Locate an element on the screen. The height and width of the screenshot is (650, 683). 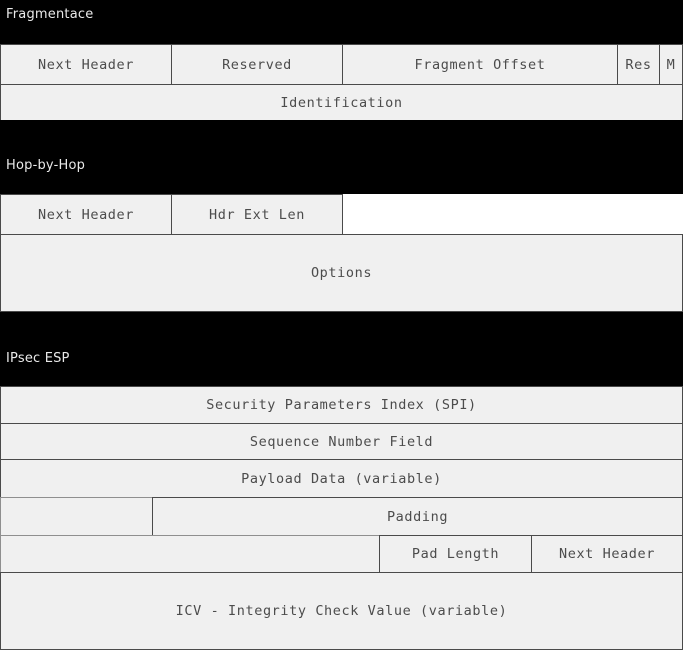
field-cell-hbh-next-header: Next Header is located at coordinates (86, 214).